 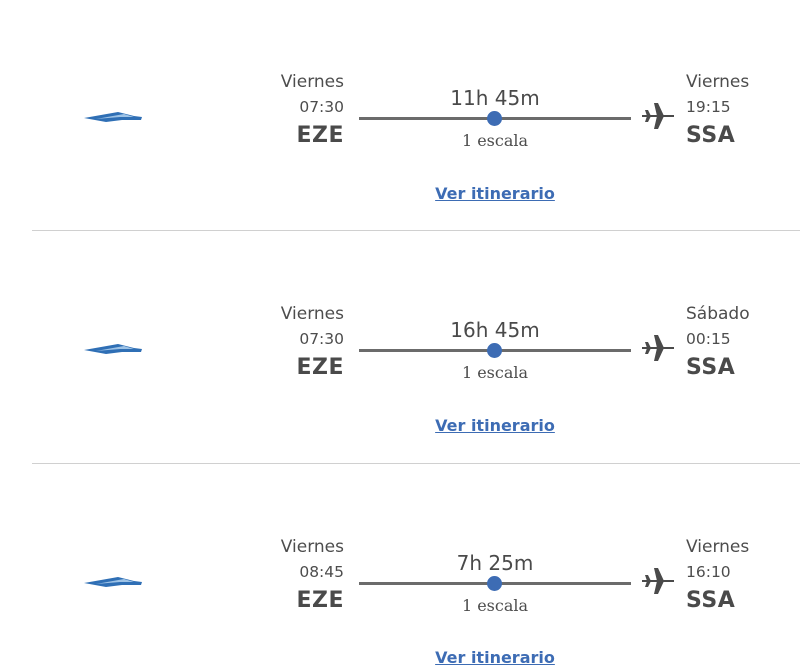 I want to click on departure-info: Viernes 08:45 EZE, so click(x=312, y=575).